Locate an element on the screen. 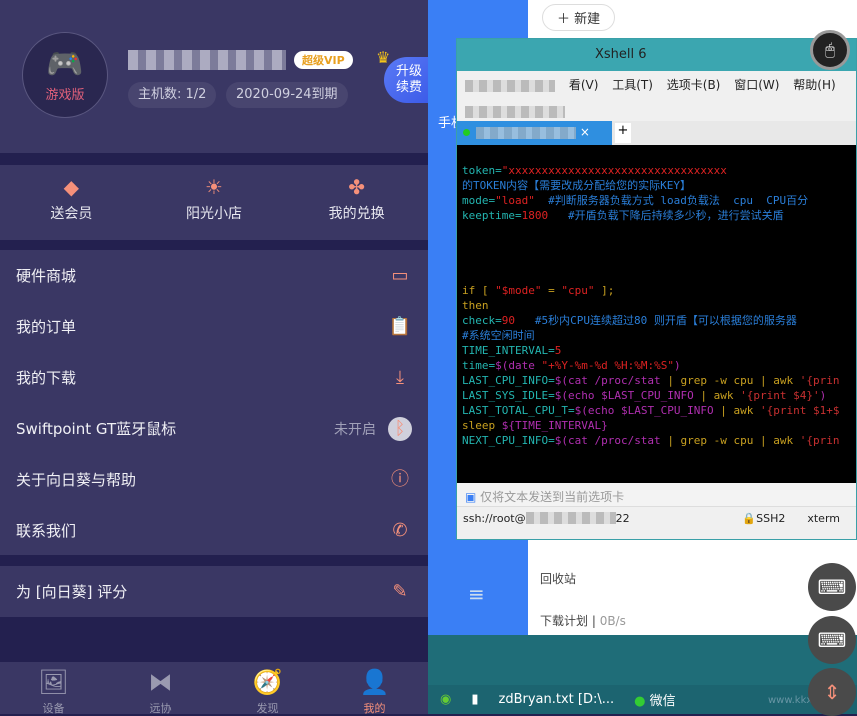  download-icon: ⤓ is located at coordinates (400, 377).